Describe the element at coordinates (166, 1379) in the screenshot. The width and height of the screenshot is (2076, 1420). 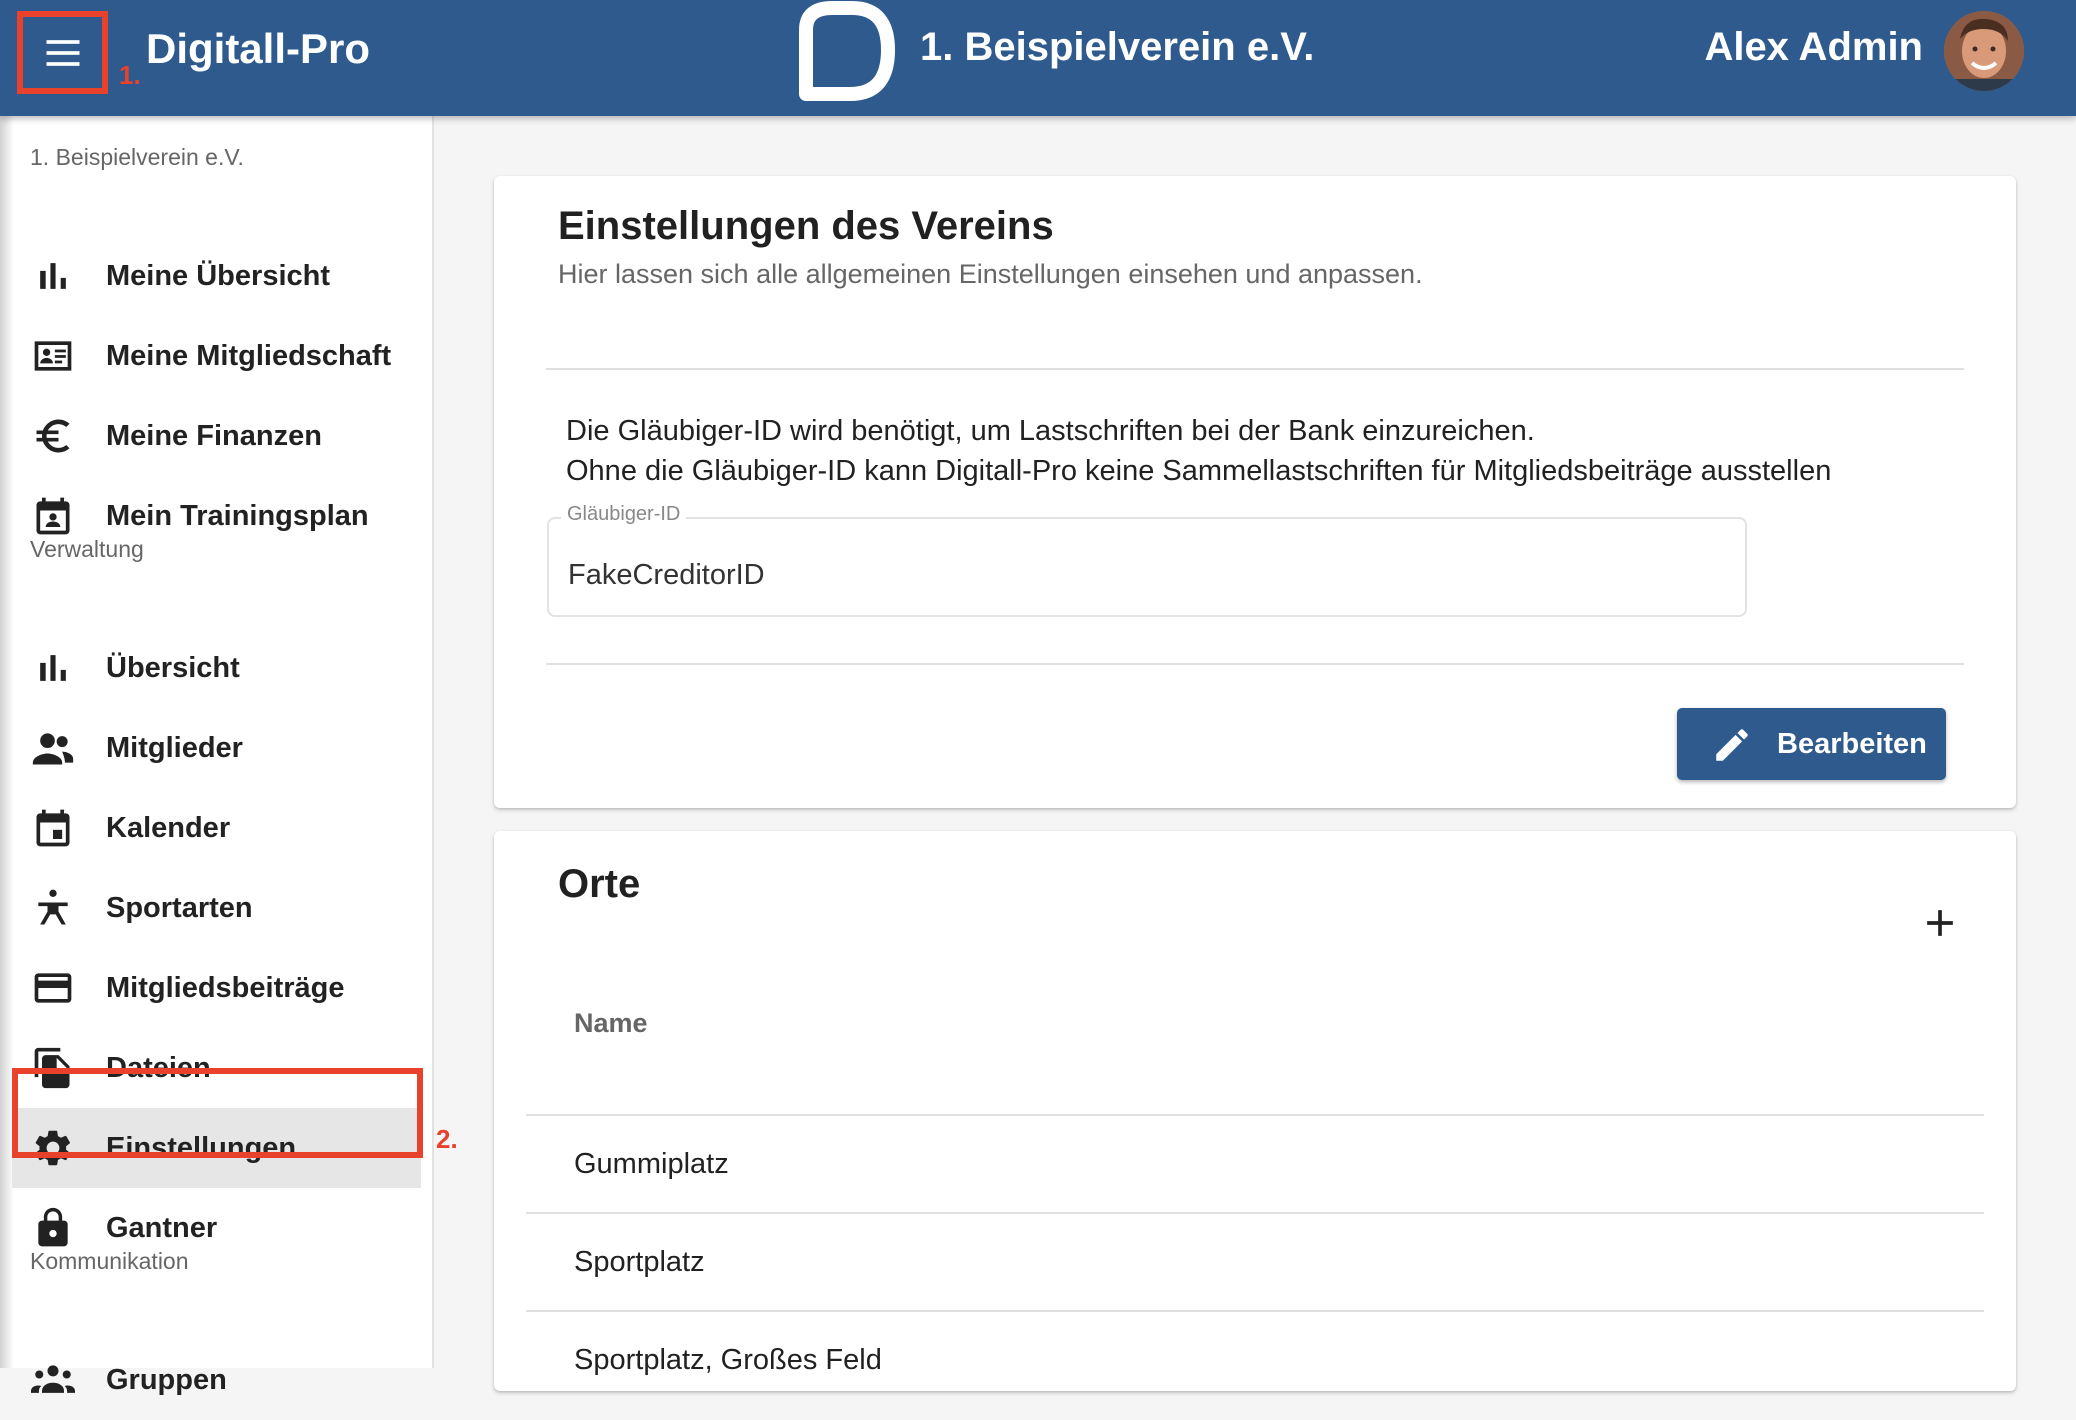
I see `sidebar-item-label: Gruppen` at that location.